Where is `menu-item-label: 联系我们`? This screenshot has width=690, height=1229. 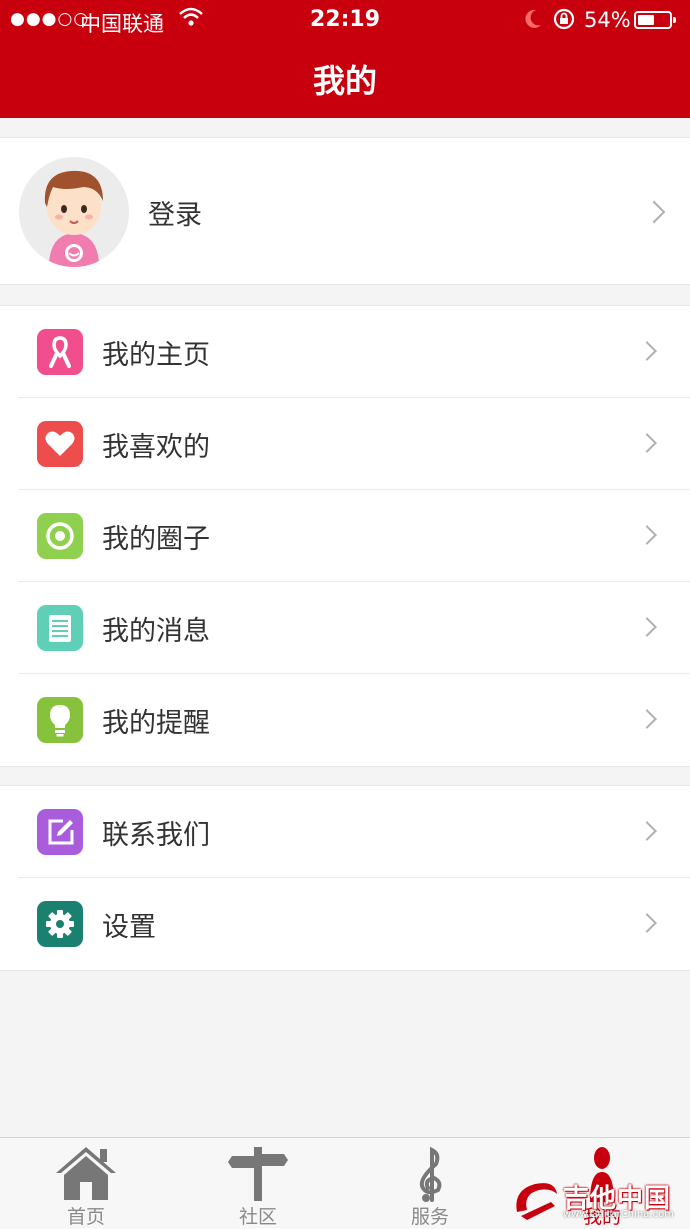
menu-item-label: 联系我们 is located at coordinates (156, 835).